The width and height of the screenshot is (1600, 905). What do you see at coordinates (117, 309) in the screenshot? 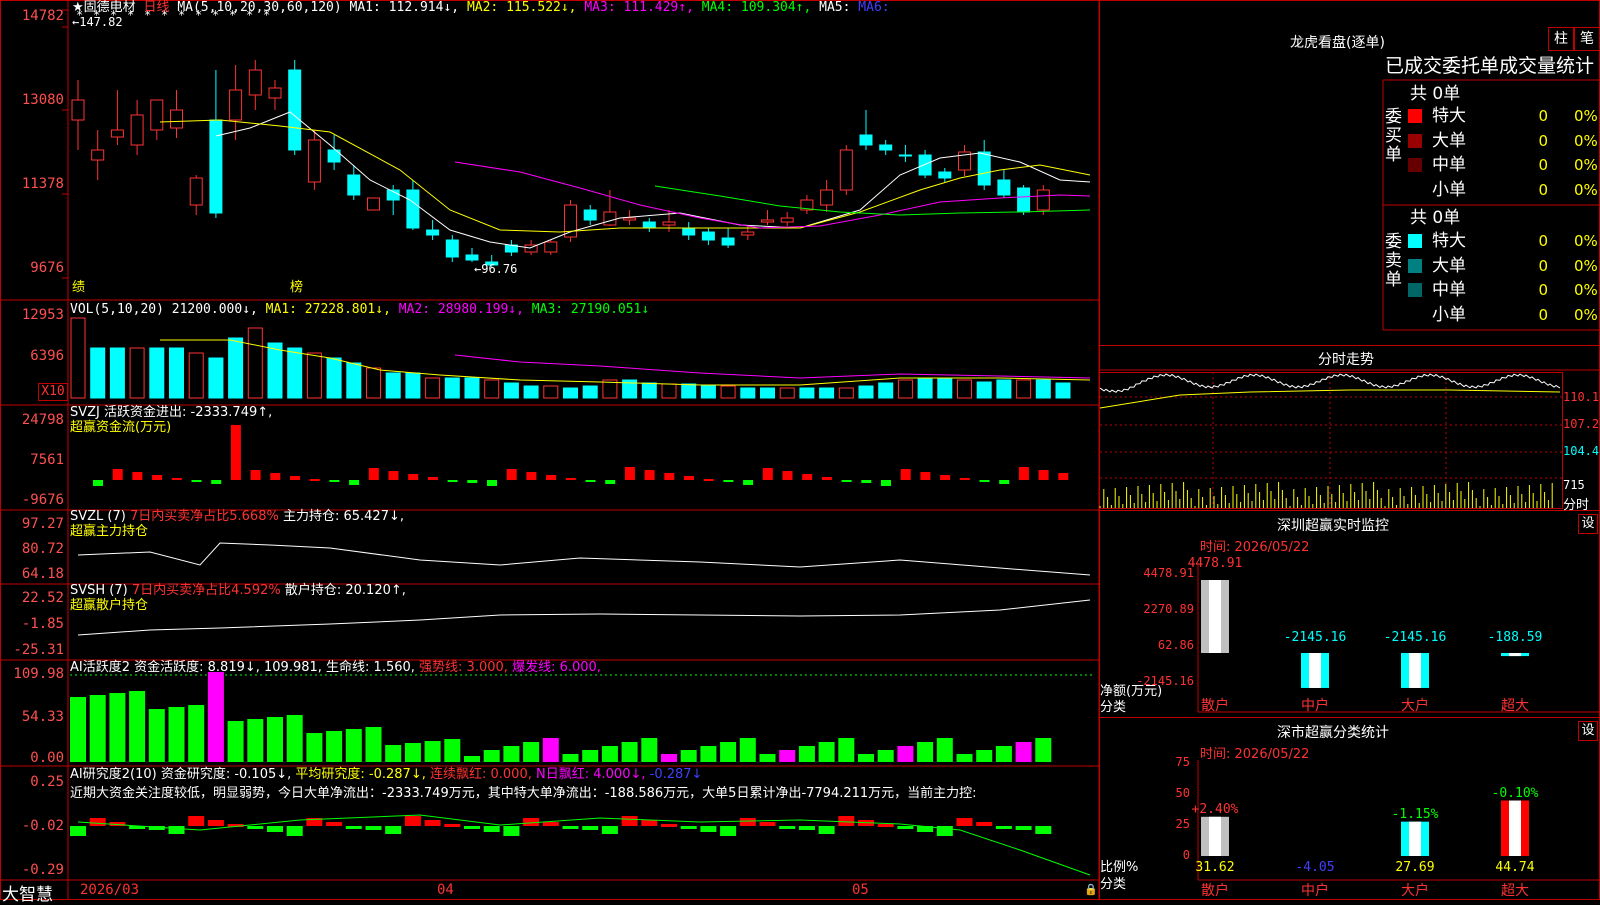
I see `vol-title: VOL(5,10,20)` at bounding box center [117, 309].